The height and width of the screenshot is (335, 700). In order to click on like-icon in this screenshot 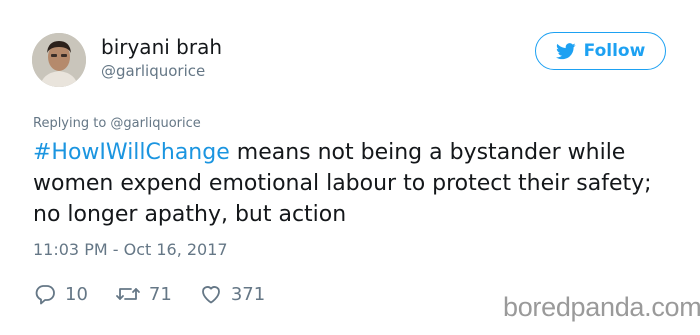, I will do `click(210, 295)`.